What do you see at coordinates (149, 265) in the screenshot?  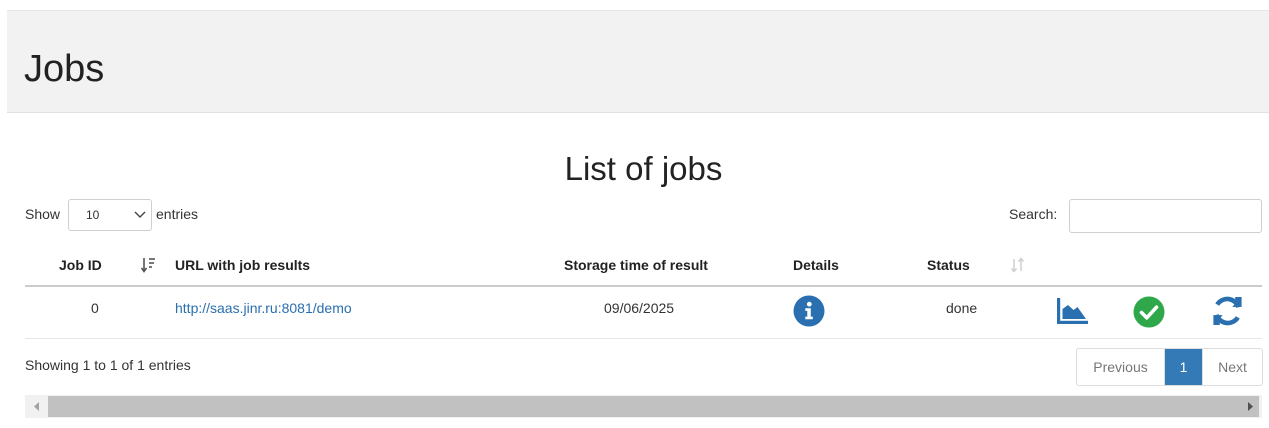 I see `sort-descending-icon` at bounding box center [149, 265].